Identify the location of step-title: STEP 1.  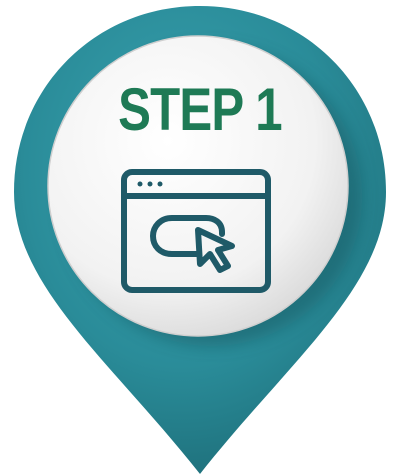
(200, 109).